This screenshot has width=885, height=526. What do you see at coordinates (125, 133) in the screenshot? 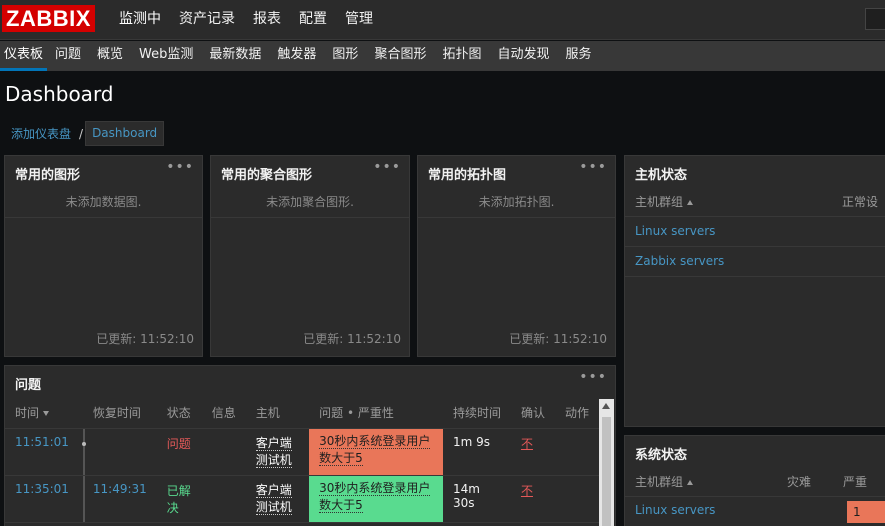
I see `breadcrumb-current: Dashboard` at bounding box center [125, 133].